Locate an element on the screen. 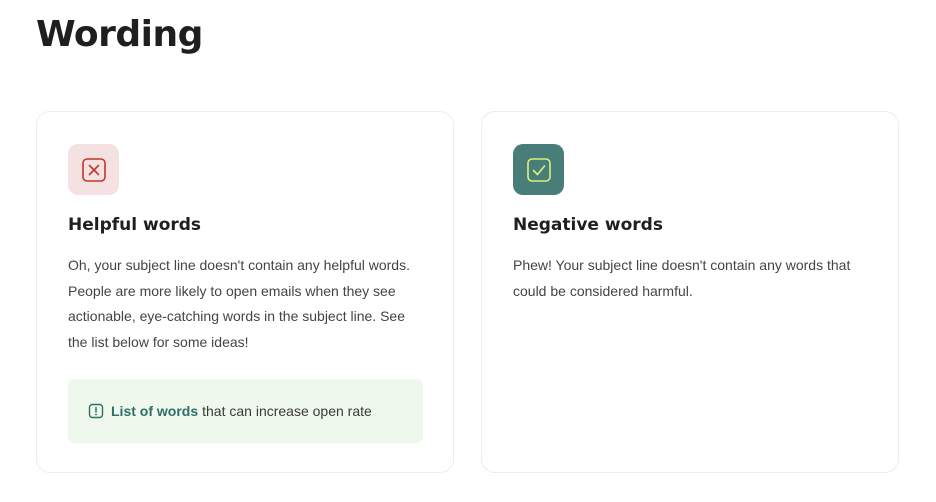 The image size is (936, 502). negative-words-title: Negative words is located at coordinates (588, 225).